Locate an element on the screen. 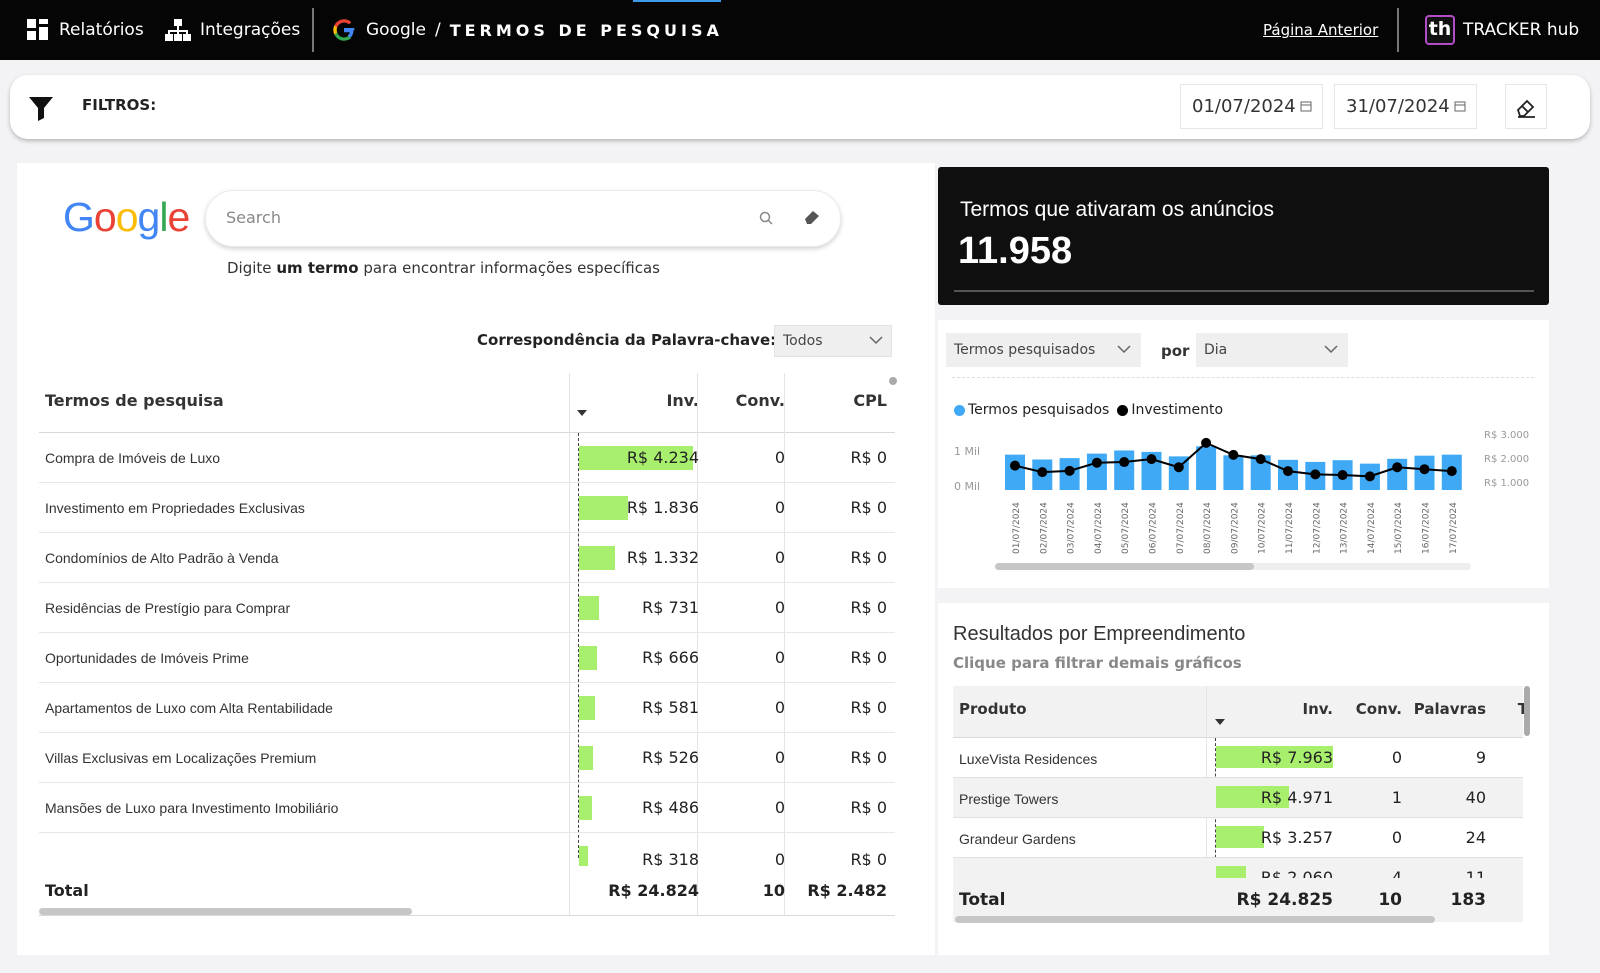 The width and height of the screenshot is (1600, 973). inv-cell: R$ 486 is located at coordinates (670, 807).